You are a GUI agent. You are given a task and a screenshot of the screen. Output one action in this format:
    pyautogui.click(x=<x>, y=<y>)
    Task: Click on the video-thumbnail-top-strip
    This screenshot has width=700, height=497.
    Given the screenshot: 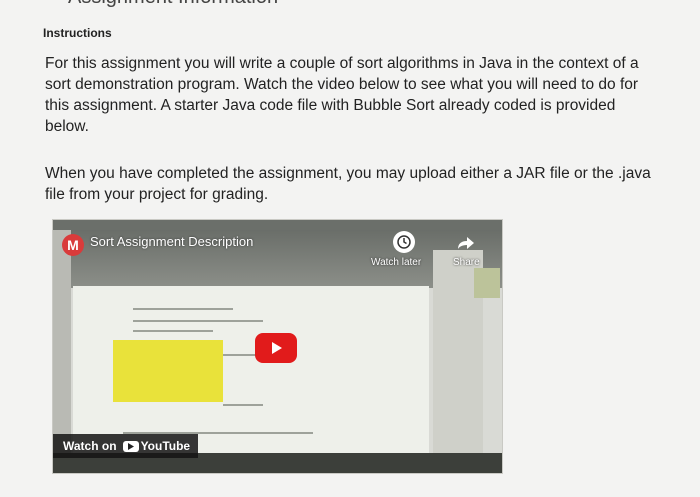 What is the action you would take?
    pyautogui.click(x=277, y=225)
    